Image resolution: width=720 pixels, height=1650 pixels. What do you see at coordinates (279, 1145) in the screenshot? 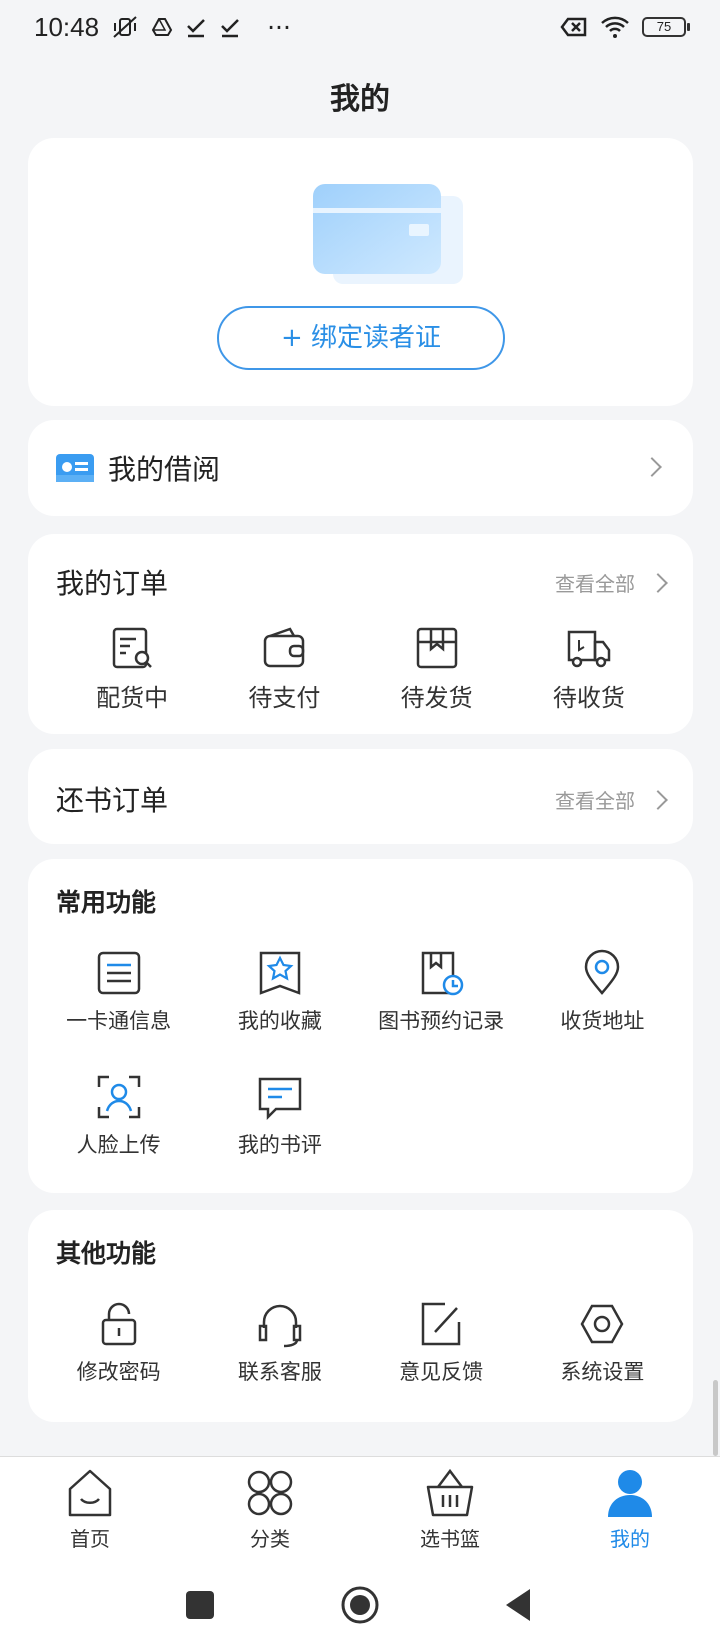
I see `function-label: 我的书评` at bounding box center [279, 1145].